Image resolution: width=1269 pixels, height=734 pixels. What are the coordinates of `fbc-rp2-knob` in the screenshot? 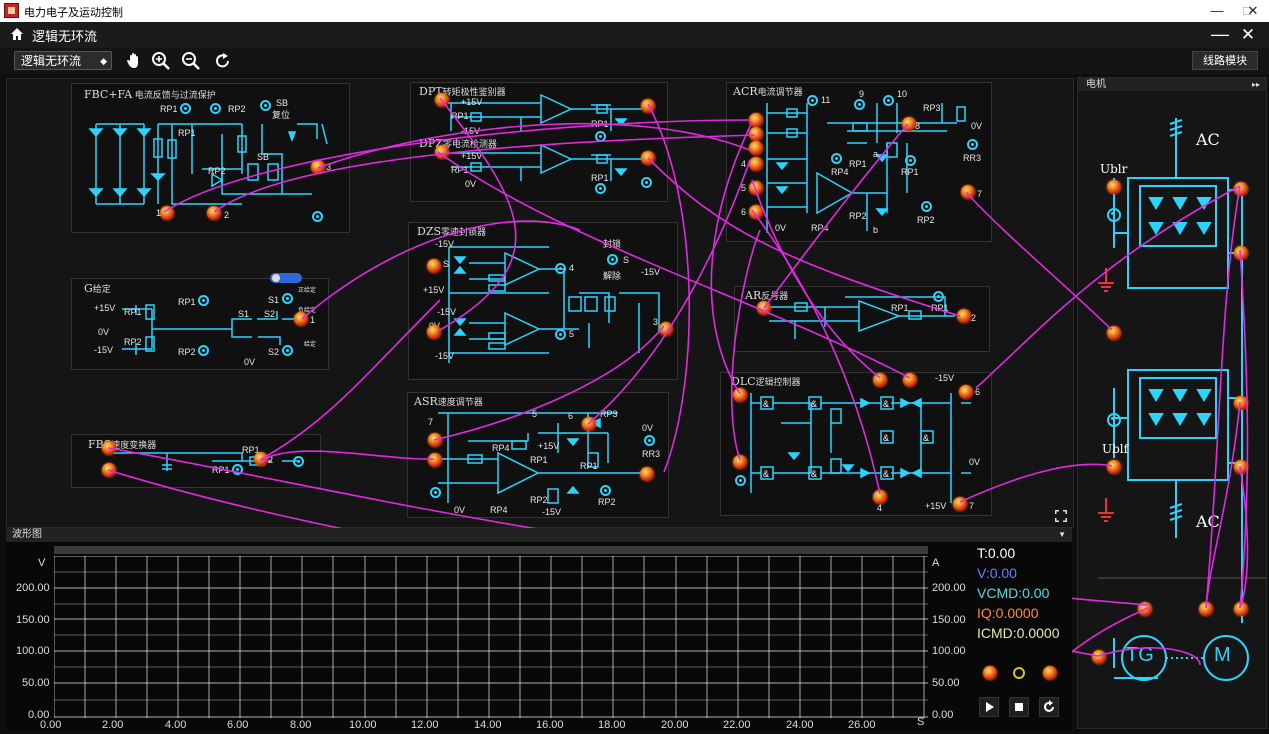 It's located at (215, 108).